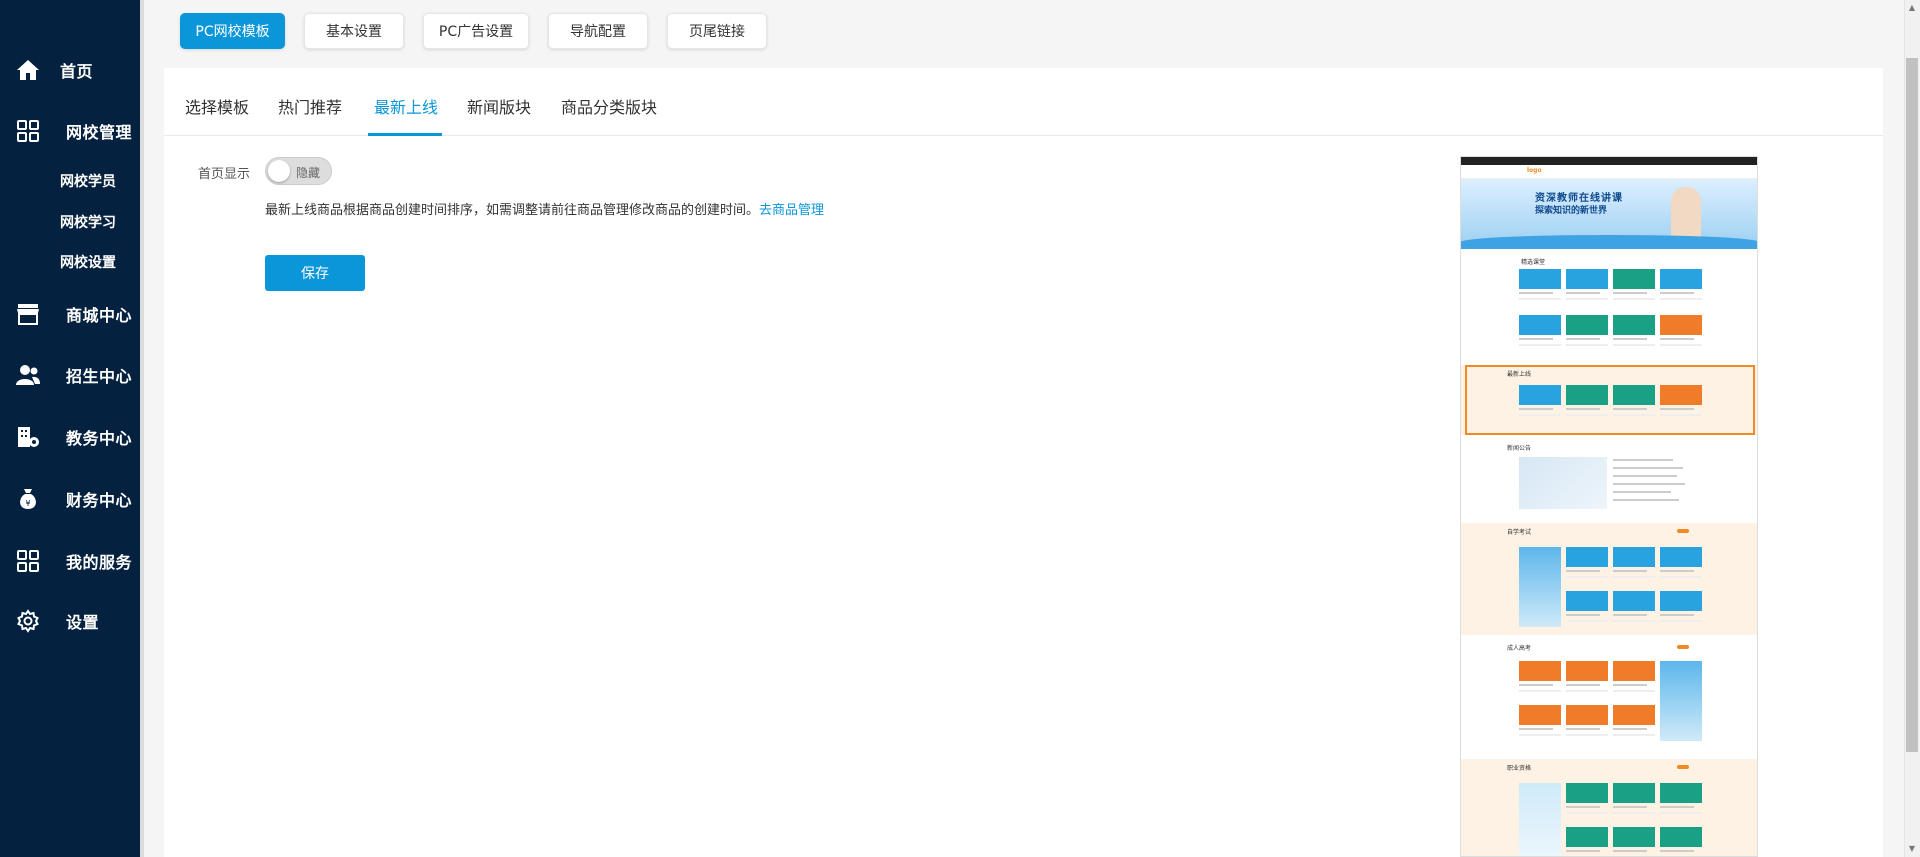 The height and width of the screenshot is (857, 1920). Describe the element at coordinates (512, 210) in the screenshot. I see `hint-message: 最新上线商品根据商品创建时间排序，如需调整请前往商品管理修改商品的创建时间。` at that location.